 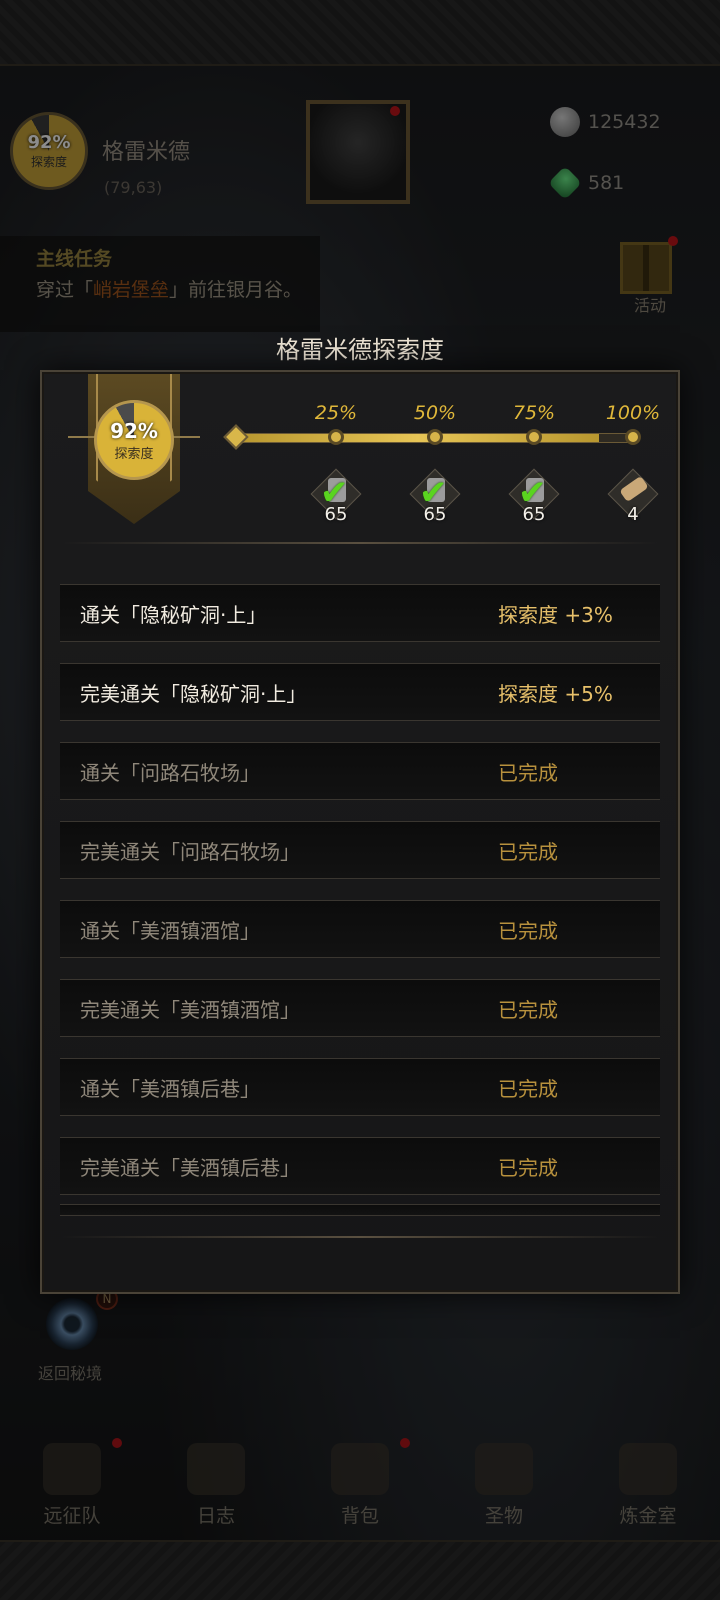 What do you see at coordinates (633, 413) in the screenshot?
I see `milestone-percent: 100%` at bounding box center [633, 413].